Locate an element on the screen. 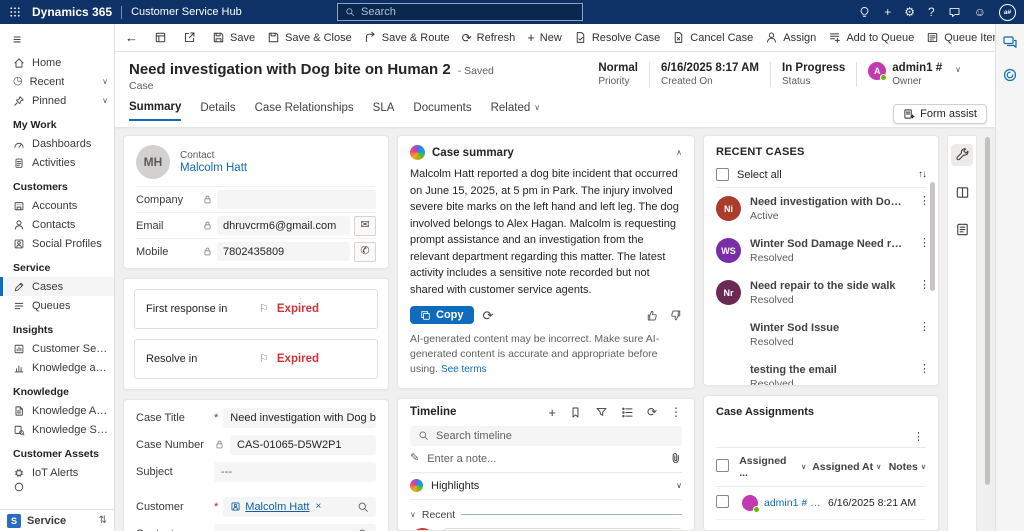 The height and width of the screenshot is (531, 1024). sidebar-item-cases: Cases is located at coordinates (57, 286).